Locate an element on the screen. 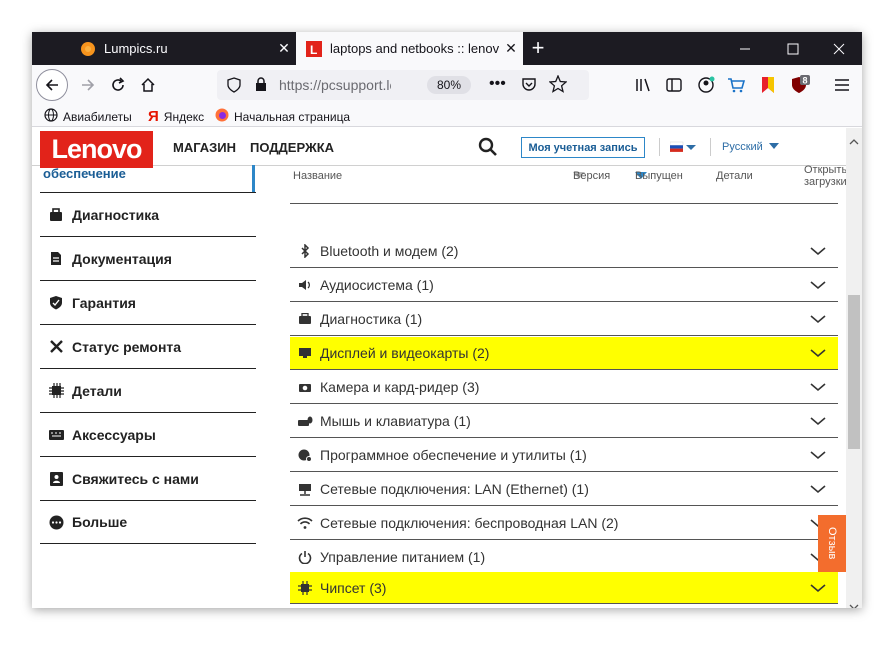 This screenshot has width=894, height=650. close-window-button is located at coordinates (839, 48).